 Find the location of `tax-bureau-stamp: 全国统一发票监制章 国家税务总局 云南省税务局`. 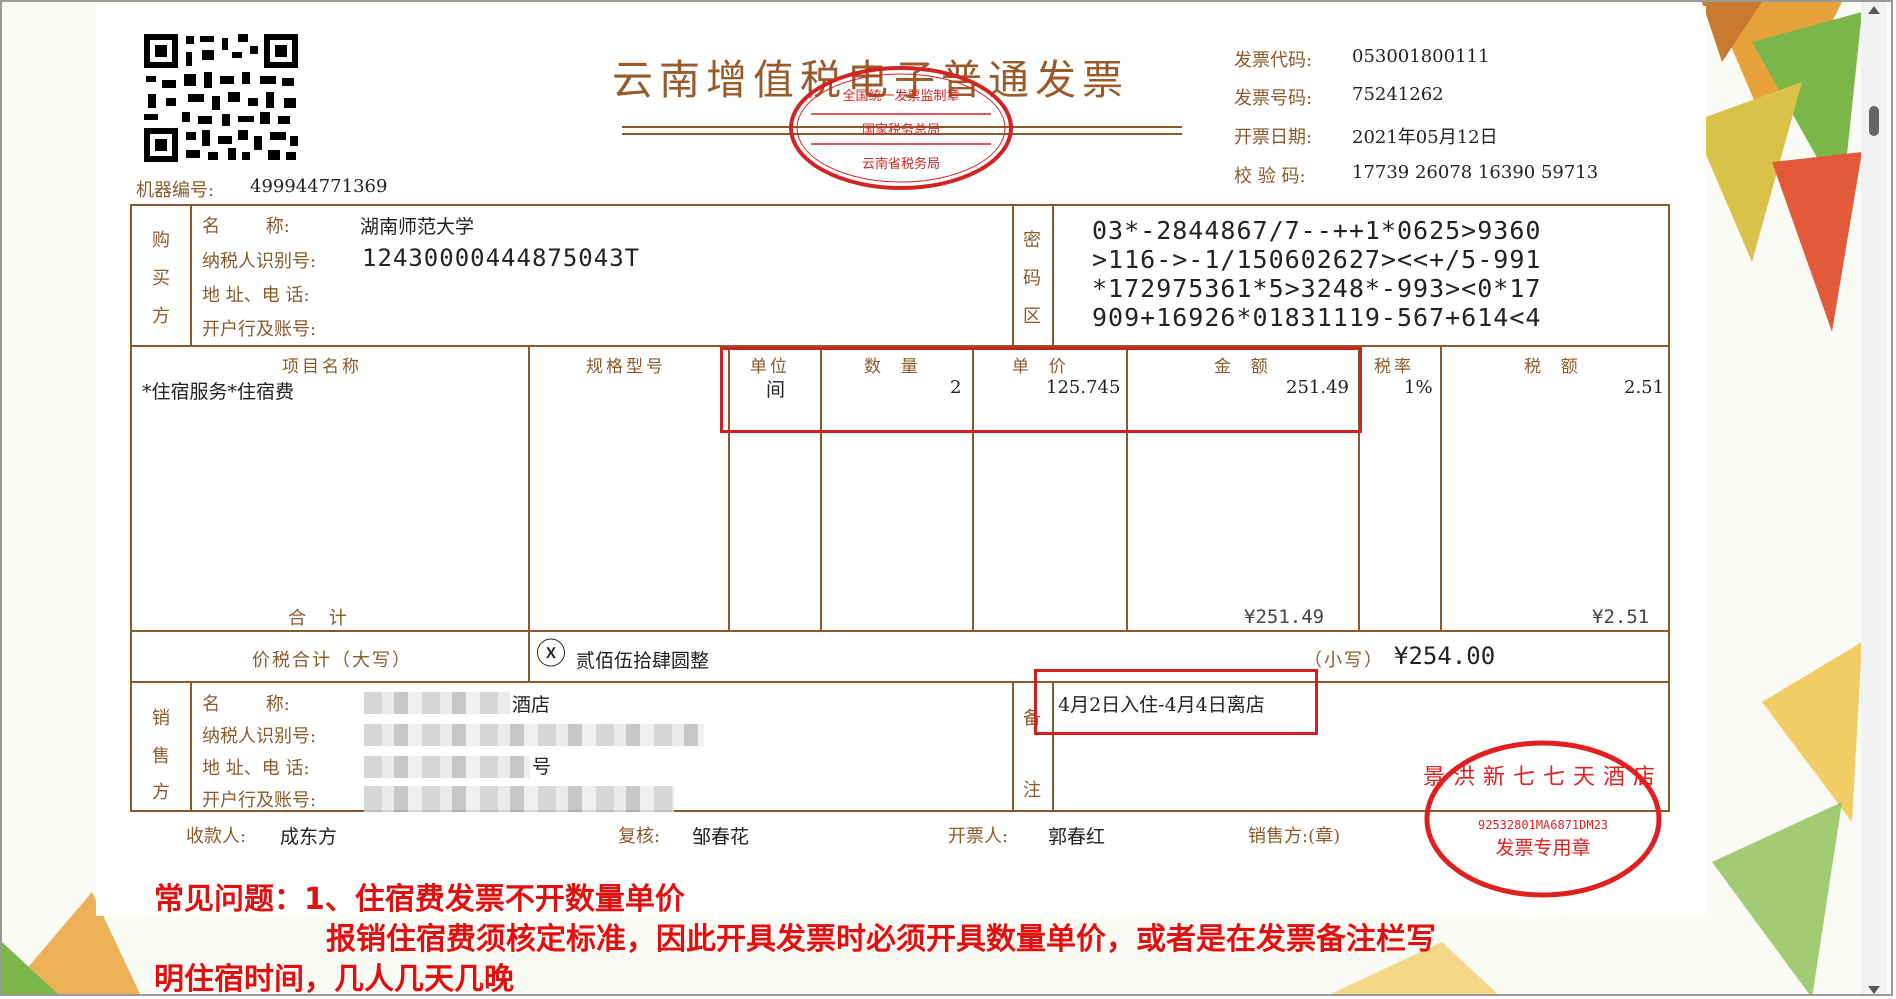

tax-bureau-stamp: 全国统一发票监制章 国家税务总局 云南省税务局 is located at coordinates (901, 128).